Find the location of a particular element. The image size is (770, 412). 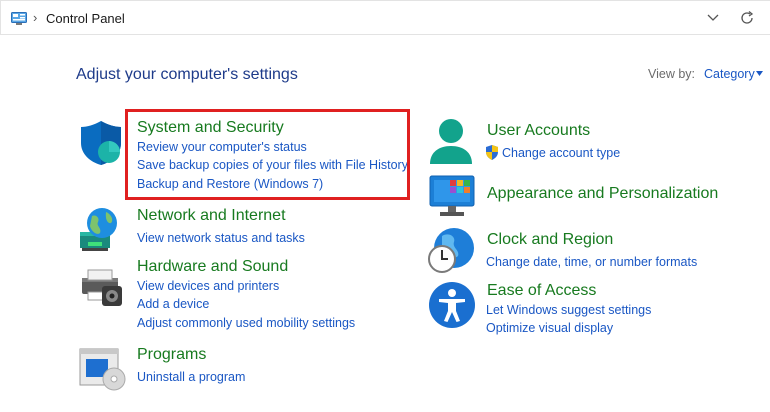

uac-shield-icon is located at coordinates (492, 152).